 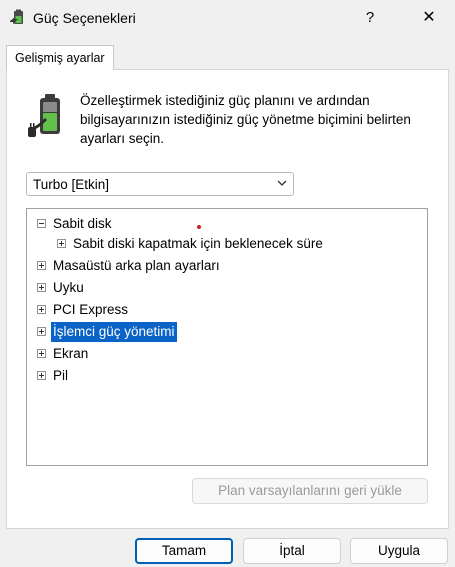 I want to click on chevron-down-icon, so click(x=282, y=183).